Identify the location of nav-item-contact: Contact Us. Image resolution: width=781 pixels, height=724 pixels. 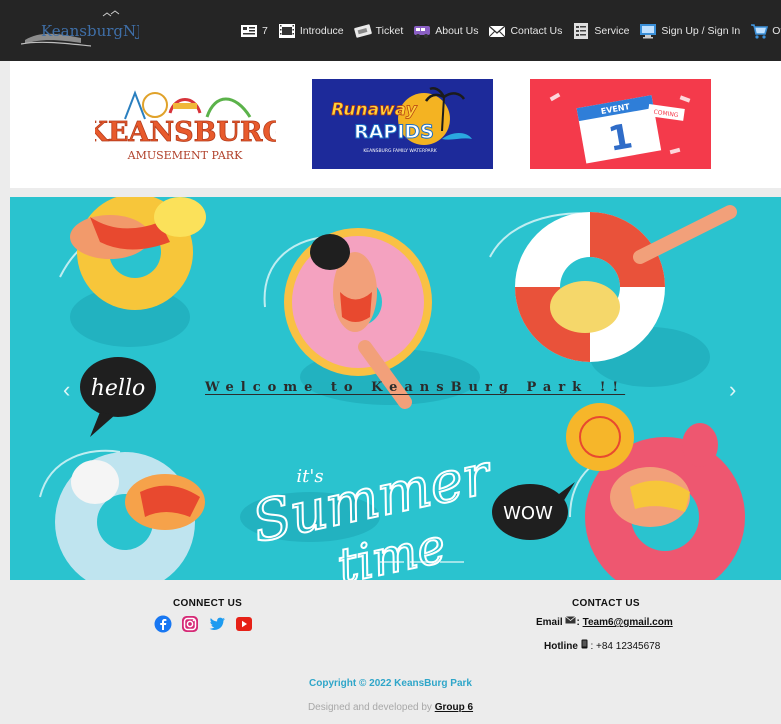
(525, 31).